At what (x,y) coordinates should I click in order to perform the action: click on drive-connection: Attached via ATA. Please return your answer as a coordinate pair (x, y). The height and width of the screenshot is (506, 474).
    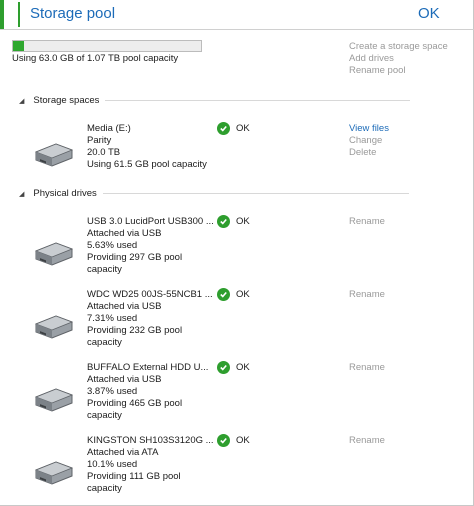
    Looking at the image, I should click on (123, 452).